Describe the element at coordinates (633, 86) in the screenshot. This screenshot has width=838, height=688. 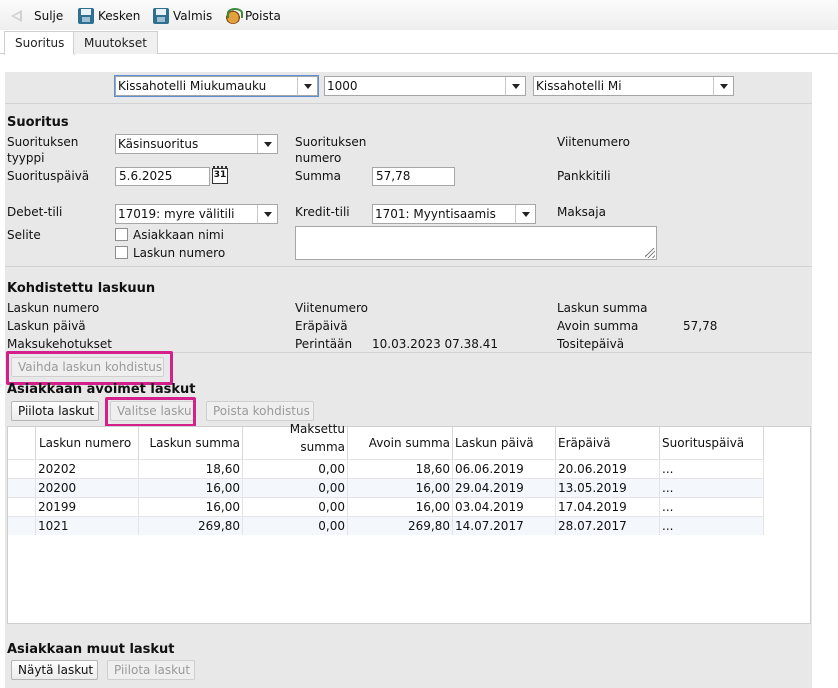
I see `company-short-select: Kissahotelli Mi` at that location.